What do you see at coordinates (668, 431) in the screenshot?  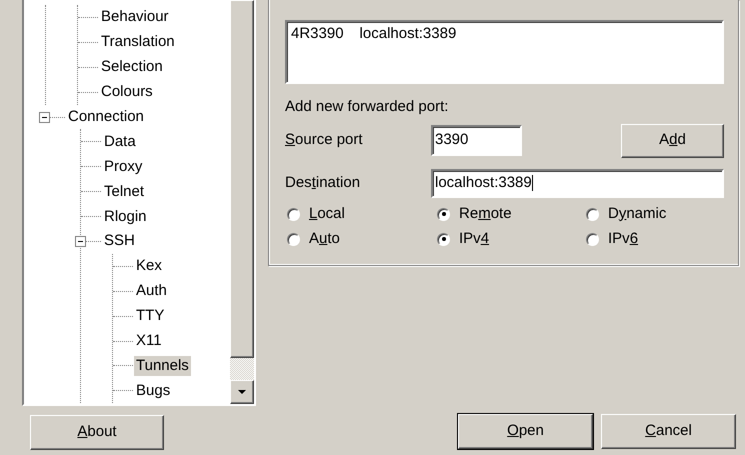 I see `dialog-button: Cancel` at bounding box center [668, 431].